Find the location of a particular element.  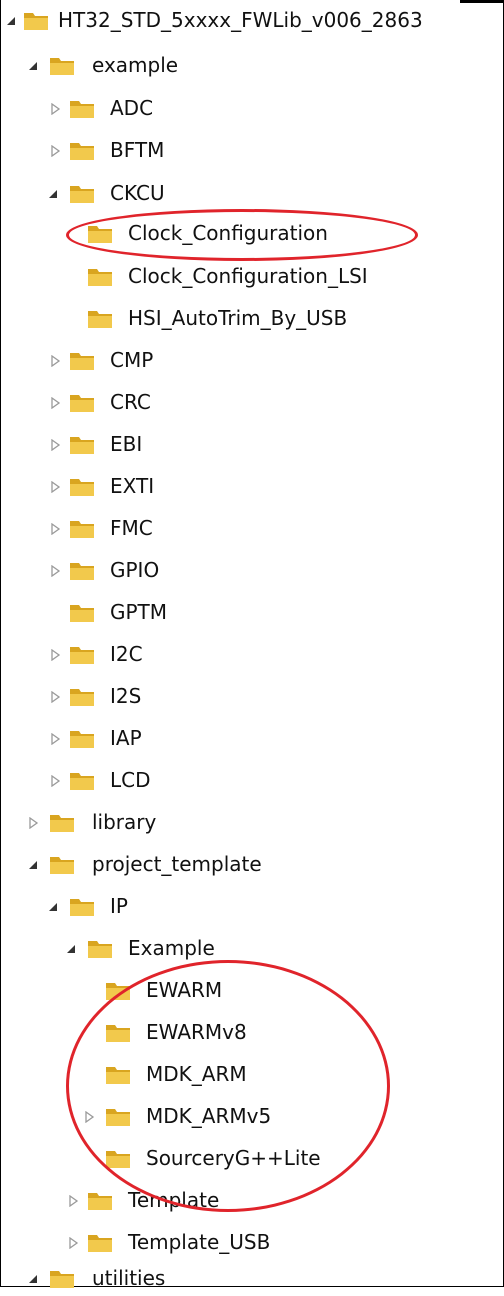

tree-item-label: Template is located at coordinates (174, 1200).